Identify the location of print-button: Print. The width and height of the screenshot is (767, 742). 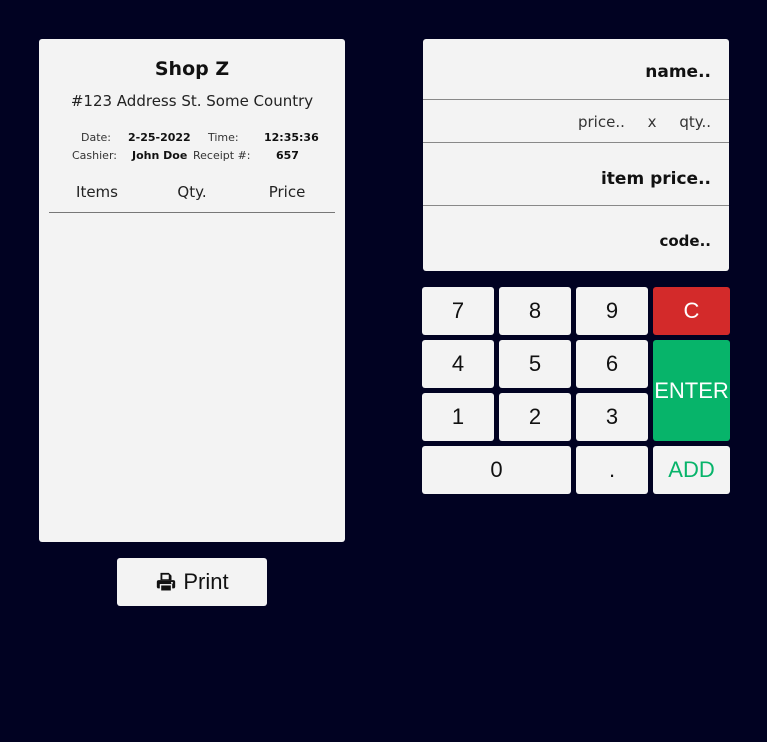
(192, 582).